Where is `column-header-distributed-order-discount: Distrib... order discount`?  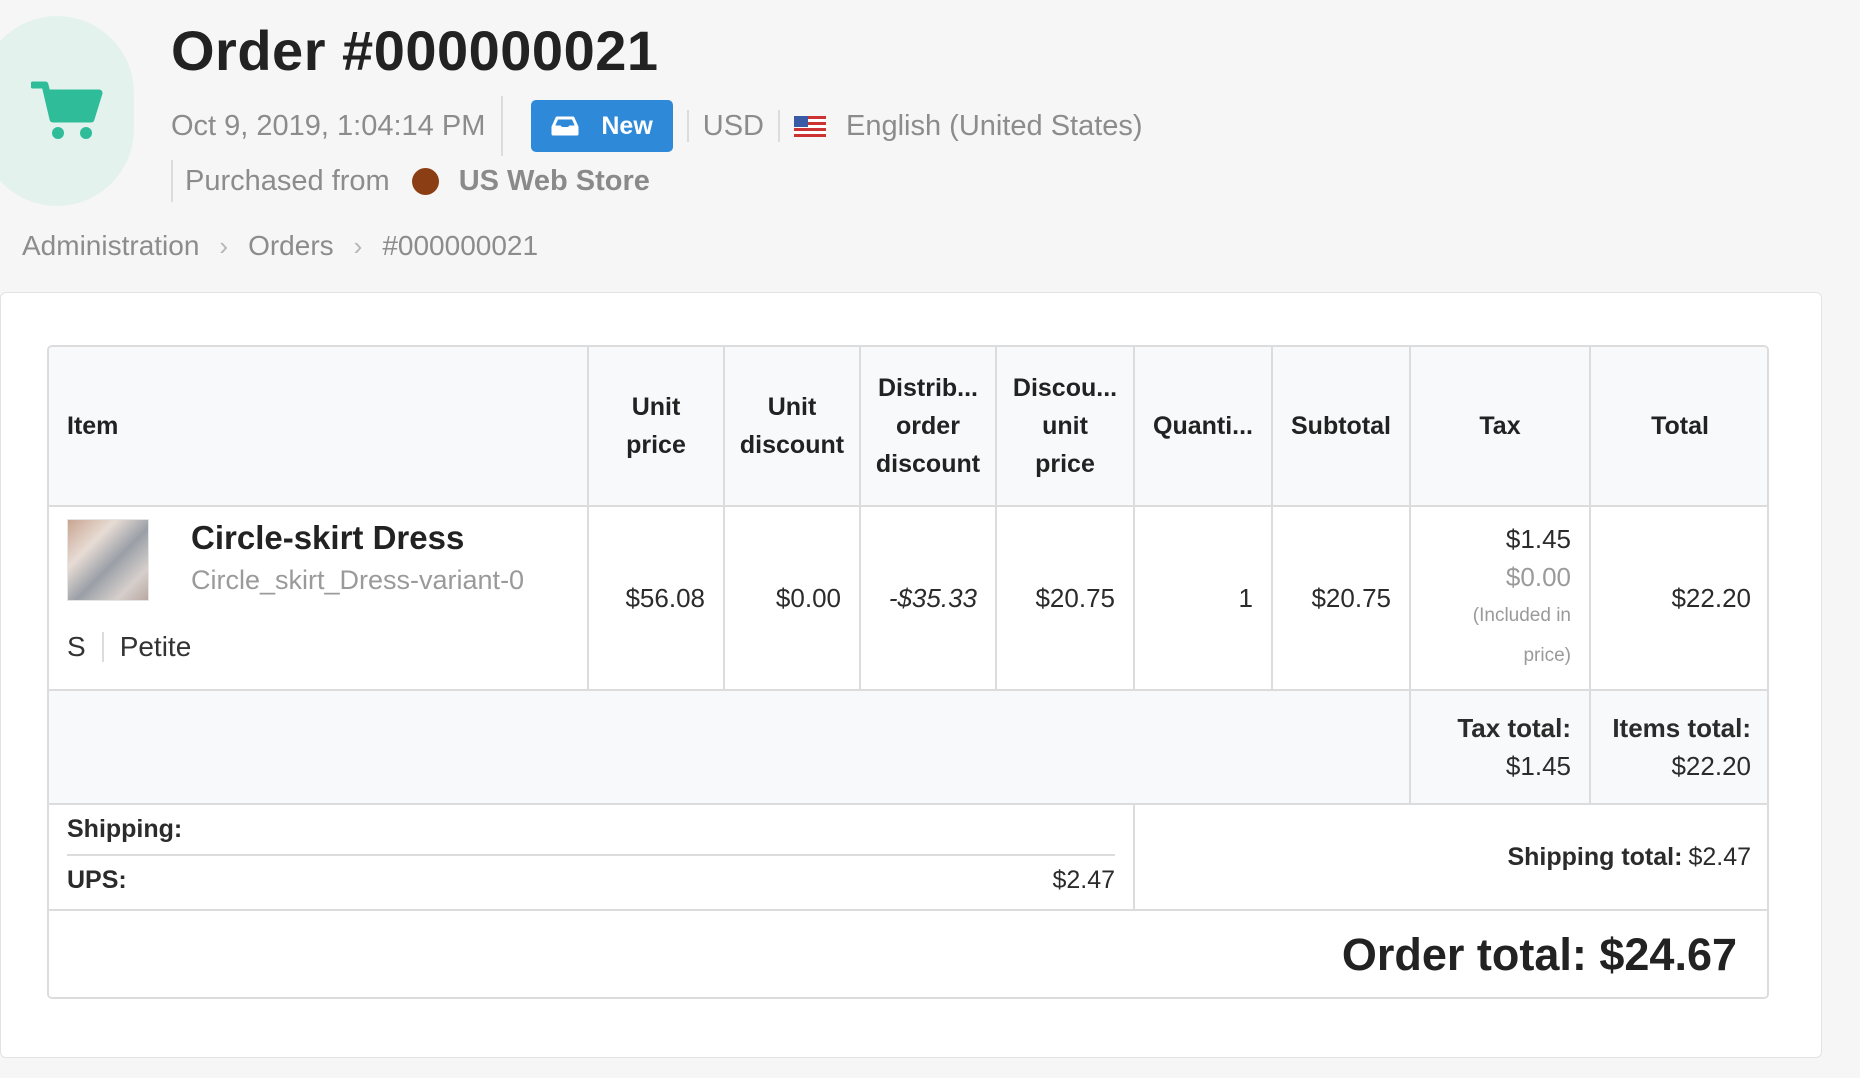
column-header-distributed-order-discount: Distrib... order discount is located at coordinates (927, 426).